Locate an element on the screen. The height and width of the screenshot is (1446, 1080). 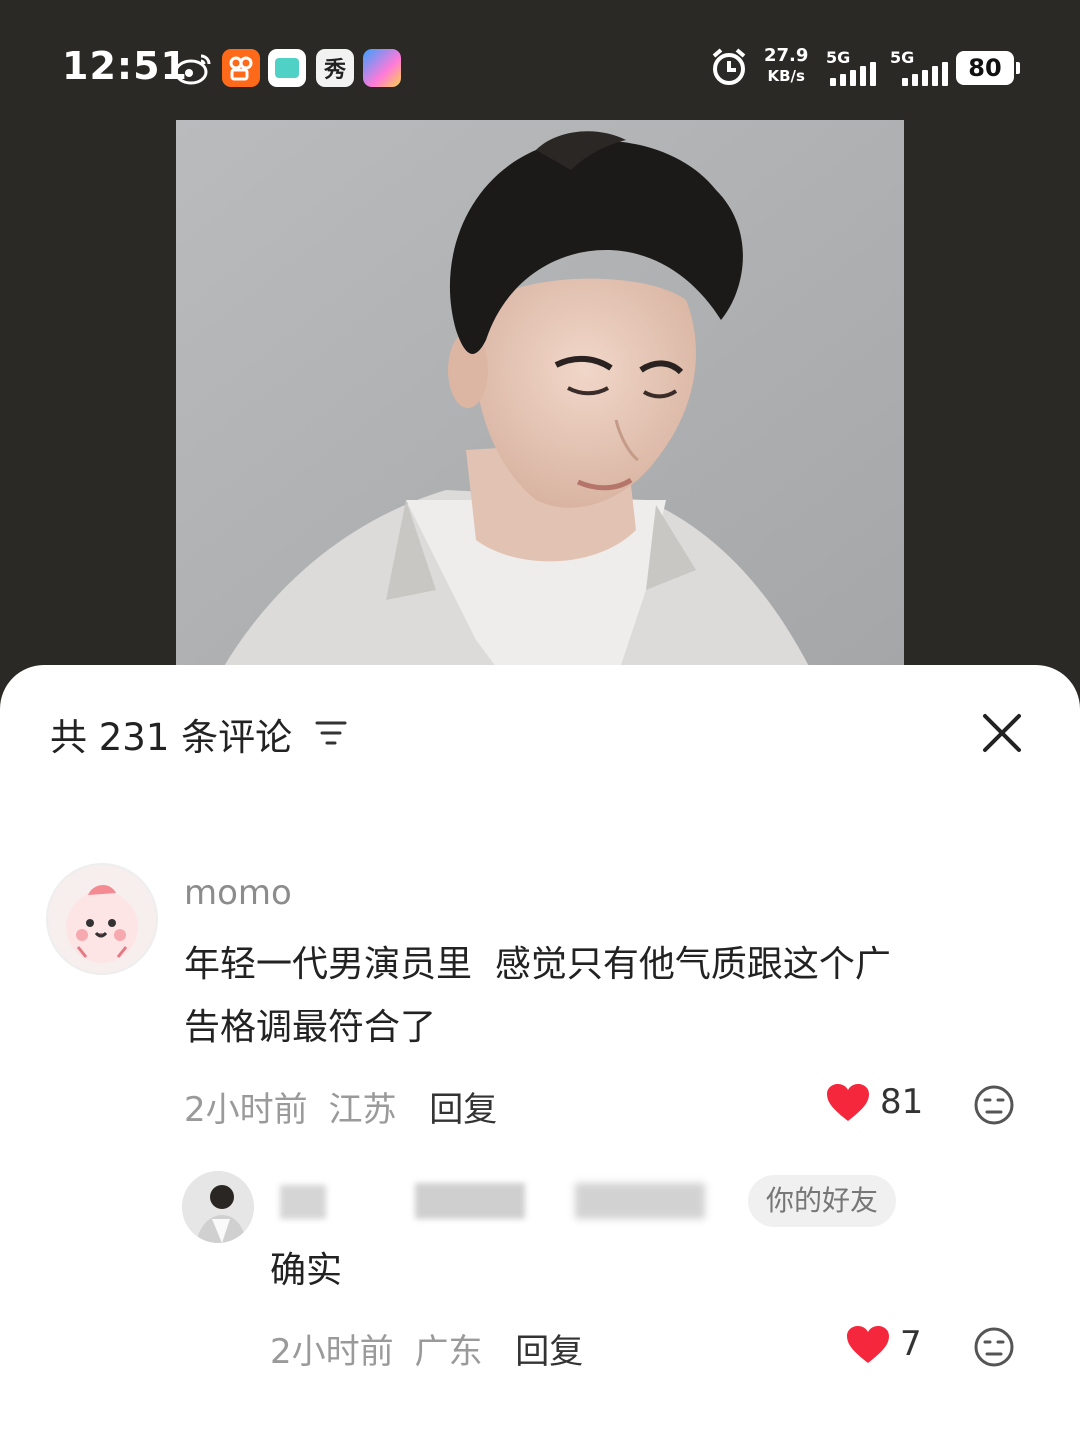
comment-location: 江苏 is located at coordinates (362, 1110).